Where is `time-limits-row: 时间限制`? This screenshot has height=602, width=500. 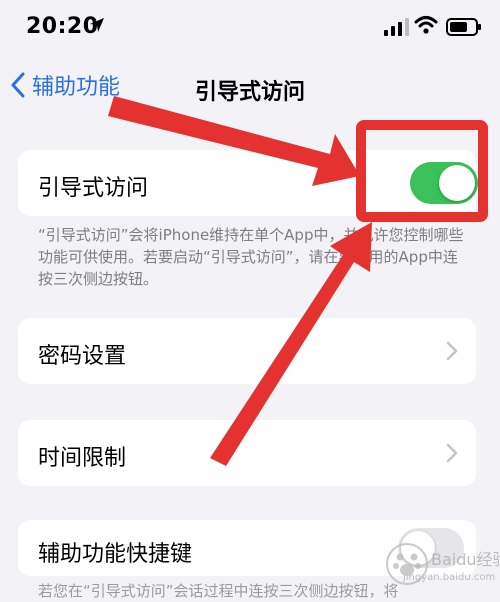 time-limits-row: 时间限制 is located at coordinates (247, 453).